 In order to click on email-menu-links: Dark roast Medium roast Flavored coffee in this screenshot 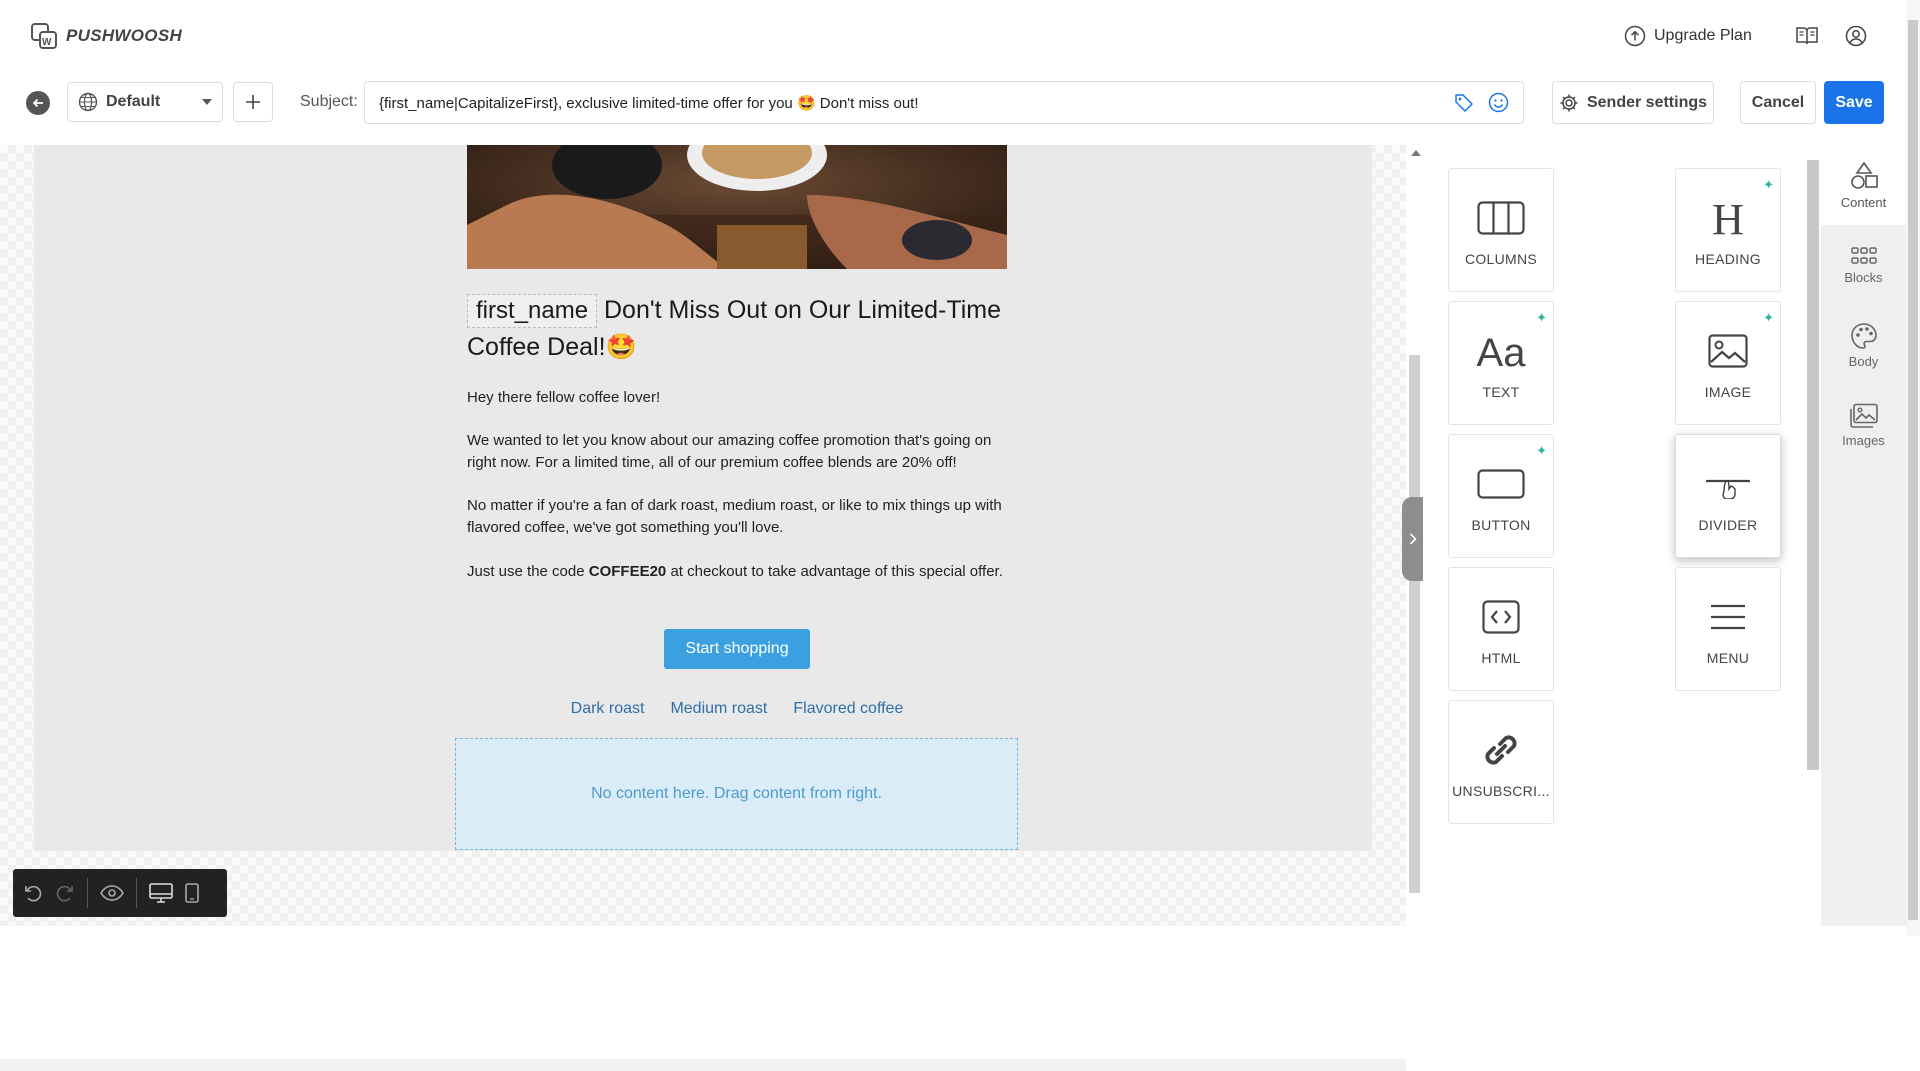, I will do `click(737, 709)`.